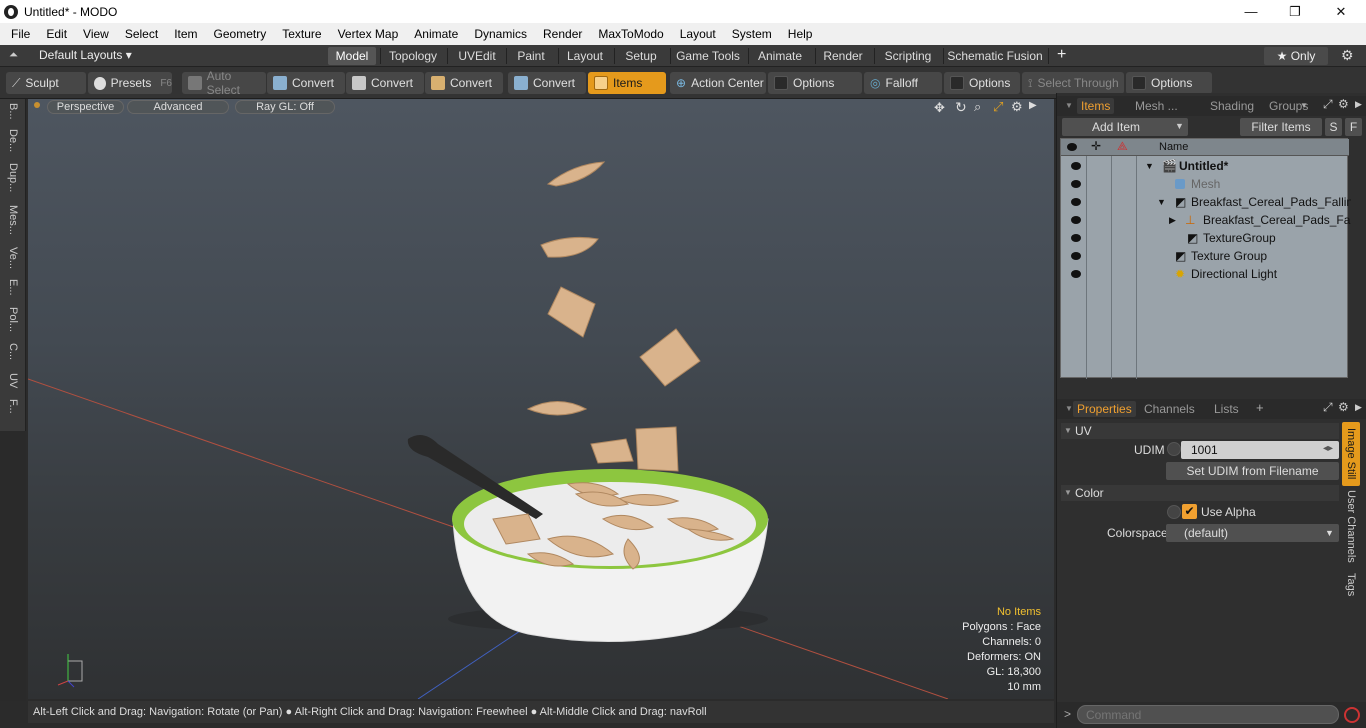 Image resolution: width=1366 pixels, height=728 pixels. I want to click on tab-paint: Paint, so click(531, 56).